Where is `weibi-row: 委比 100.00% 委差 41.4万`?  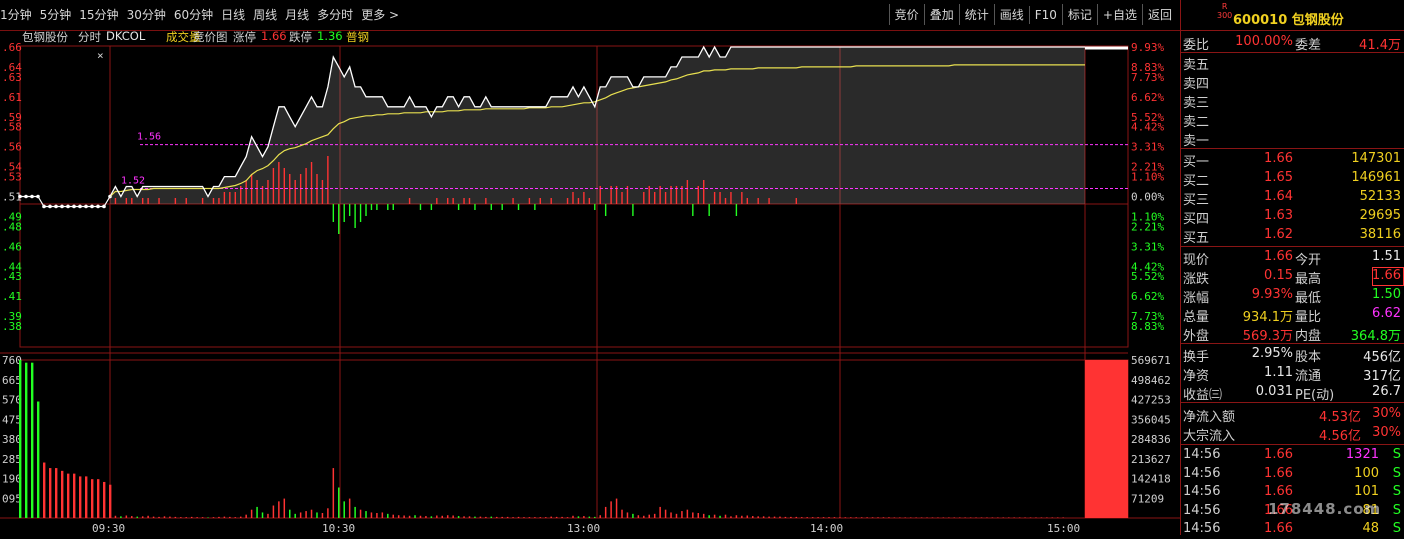 weibi-row: 委比 100.00% 委差 41.4万 is located at coordinates (1292, 43).